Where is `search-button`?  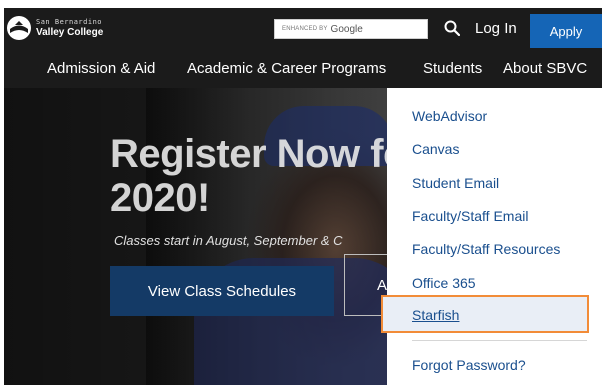 search-button is located at coordinates (452, 28).